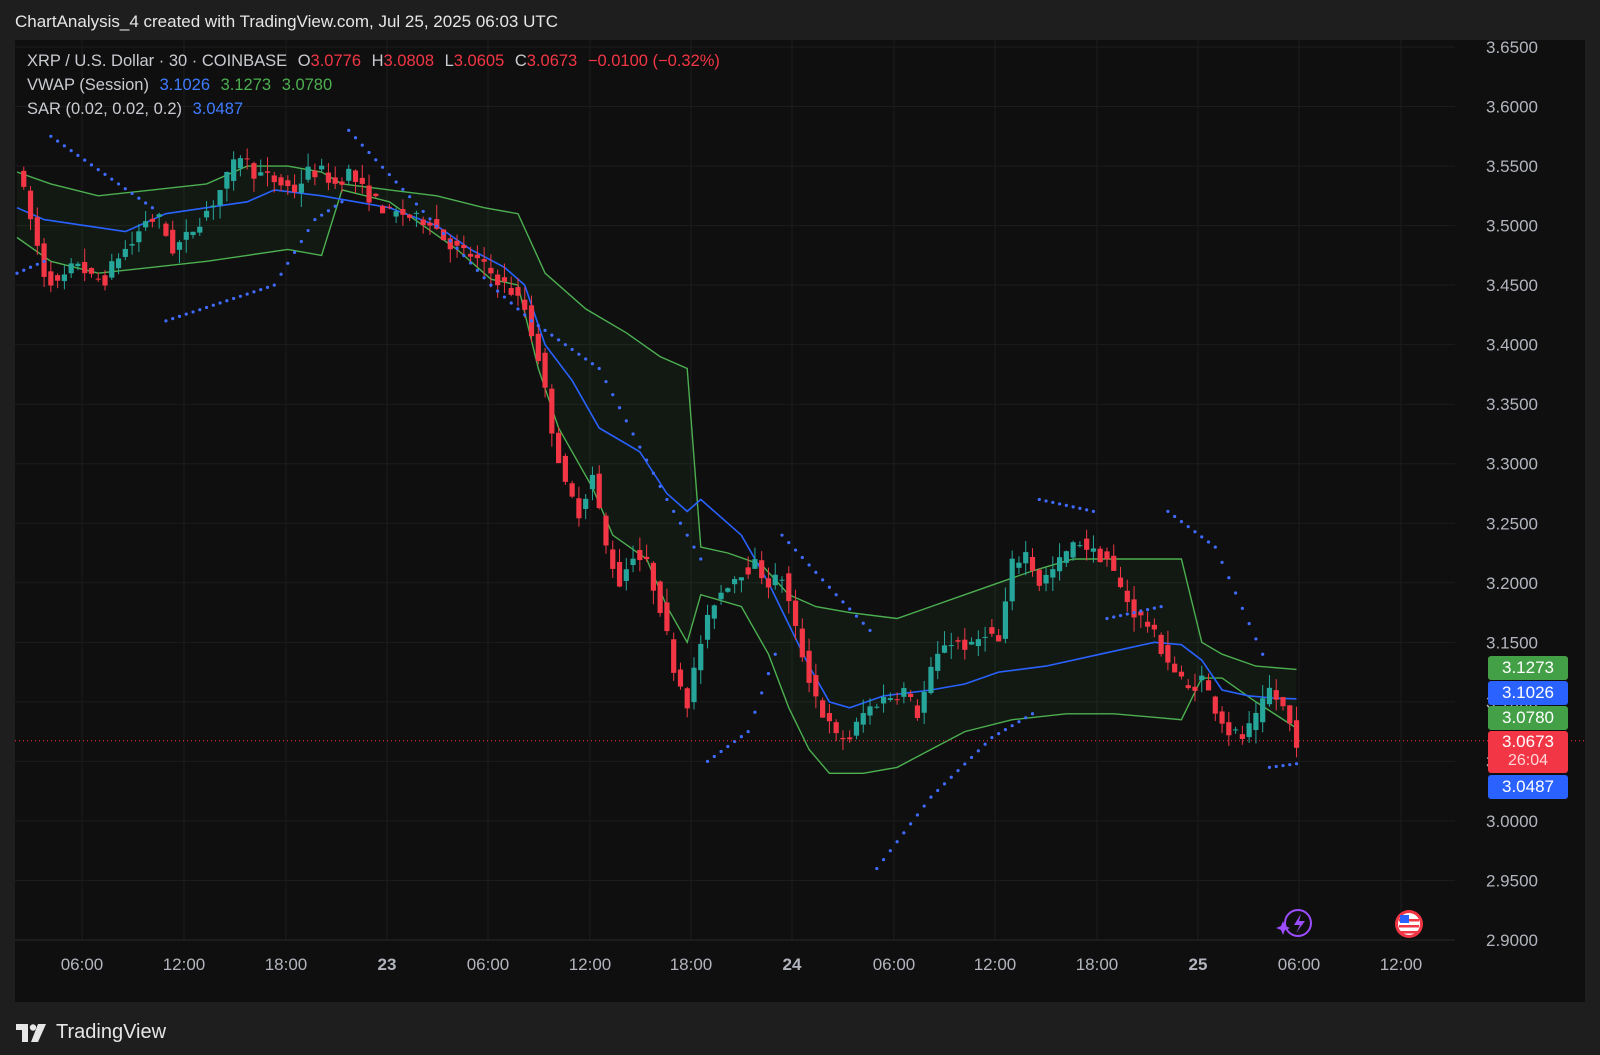 The image size is (1600, 1055). Describe the element at coordinates (1528, 718) in the screenshot. I see `vwap-lower-tag: 3.0780` at that location.